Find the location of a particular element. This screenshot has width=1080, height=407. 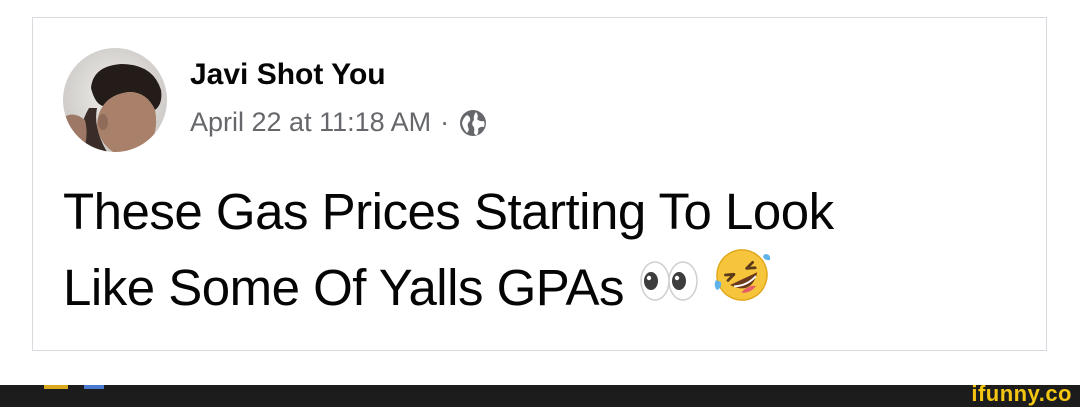

ifunny-watermark: ifunny.co is located at coordinates (1021, 393).